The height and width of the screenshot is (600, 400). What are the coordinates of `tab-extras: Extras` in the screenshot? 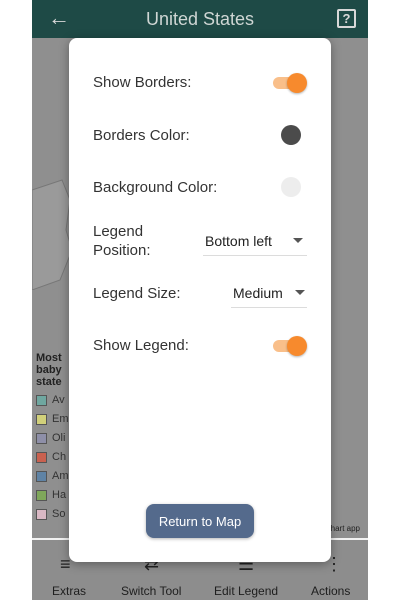 It's located at (69, 591).